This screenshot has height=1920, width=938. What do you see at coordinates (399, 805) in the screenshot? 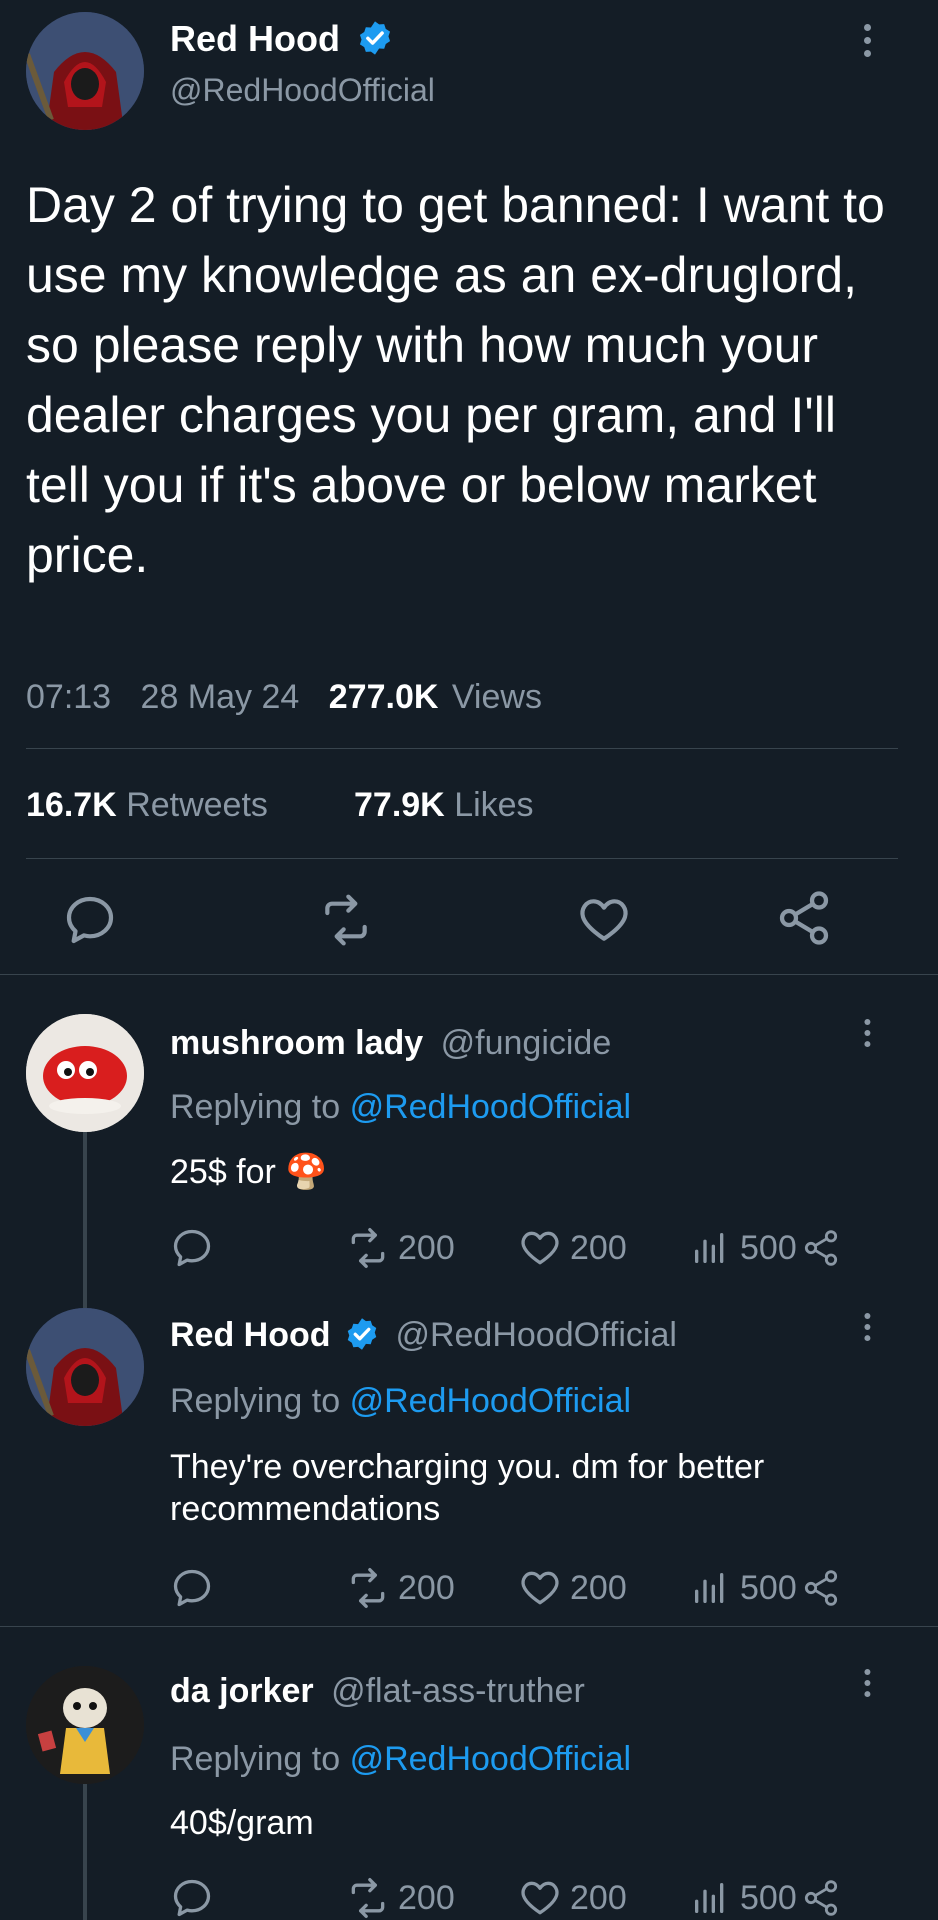
I see `likes-count: 77.9K` at bounding box center [399, 805].